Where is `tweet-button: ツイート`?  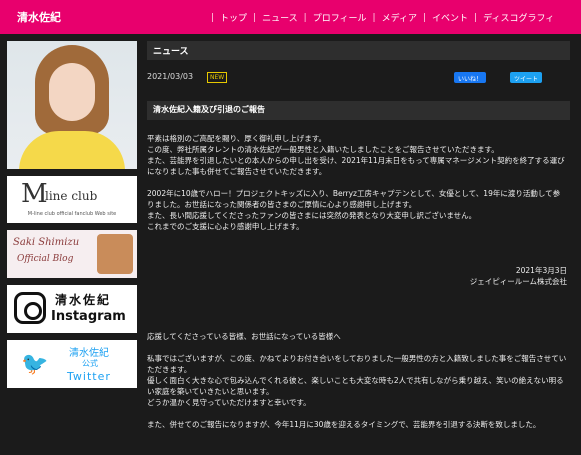 tweet-button: ツイート is located at coordinates (526, 77).